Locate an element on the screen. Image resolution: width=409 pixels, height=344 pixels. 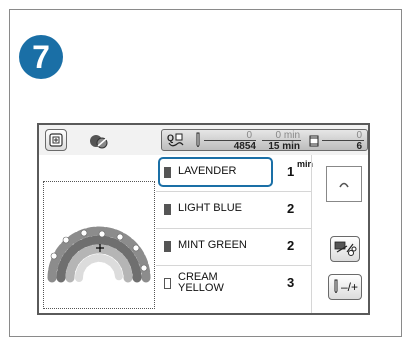
hoop-icon is located at coordinates (56, 140).